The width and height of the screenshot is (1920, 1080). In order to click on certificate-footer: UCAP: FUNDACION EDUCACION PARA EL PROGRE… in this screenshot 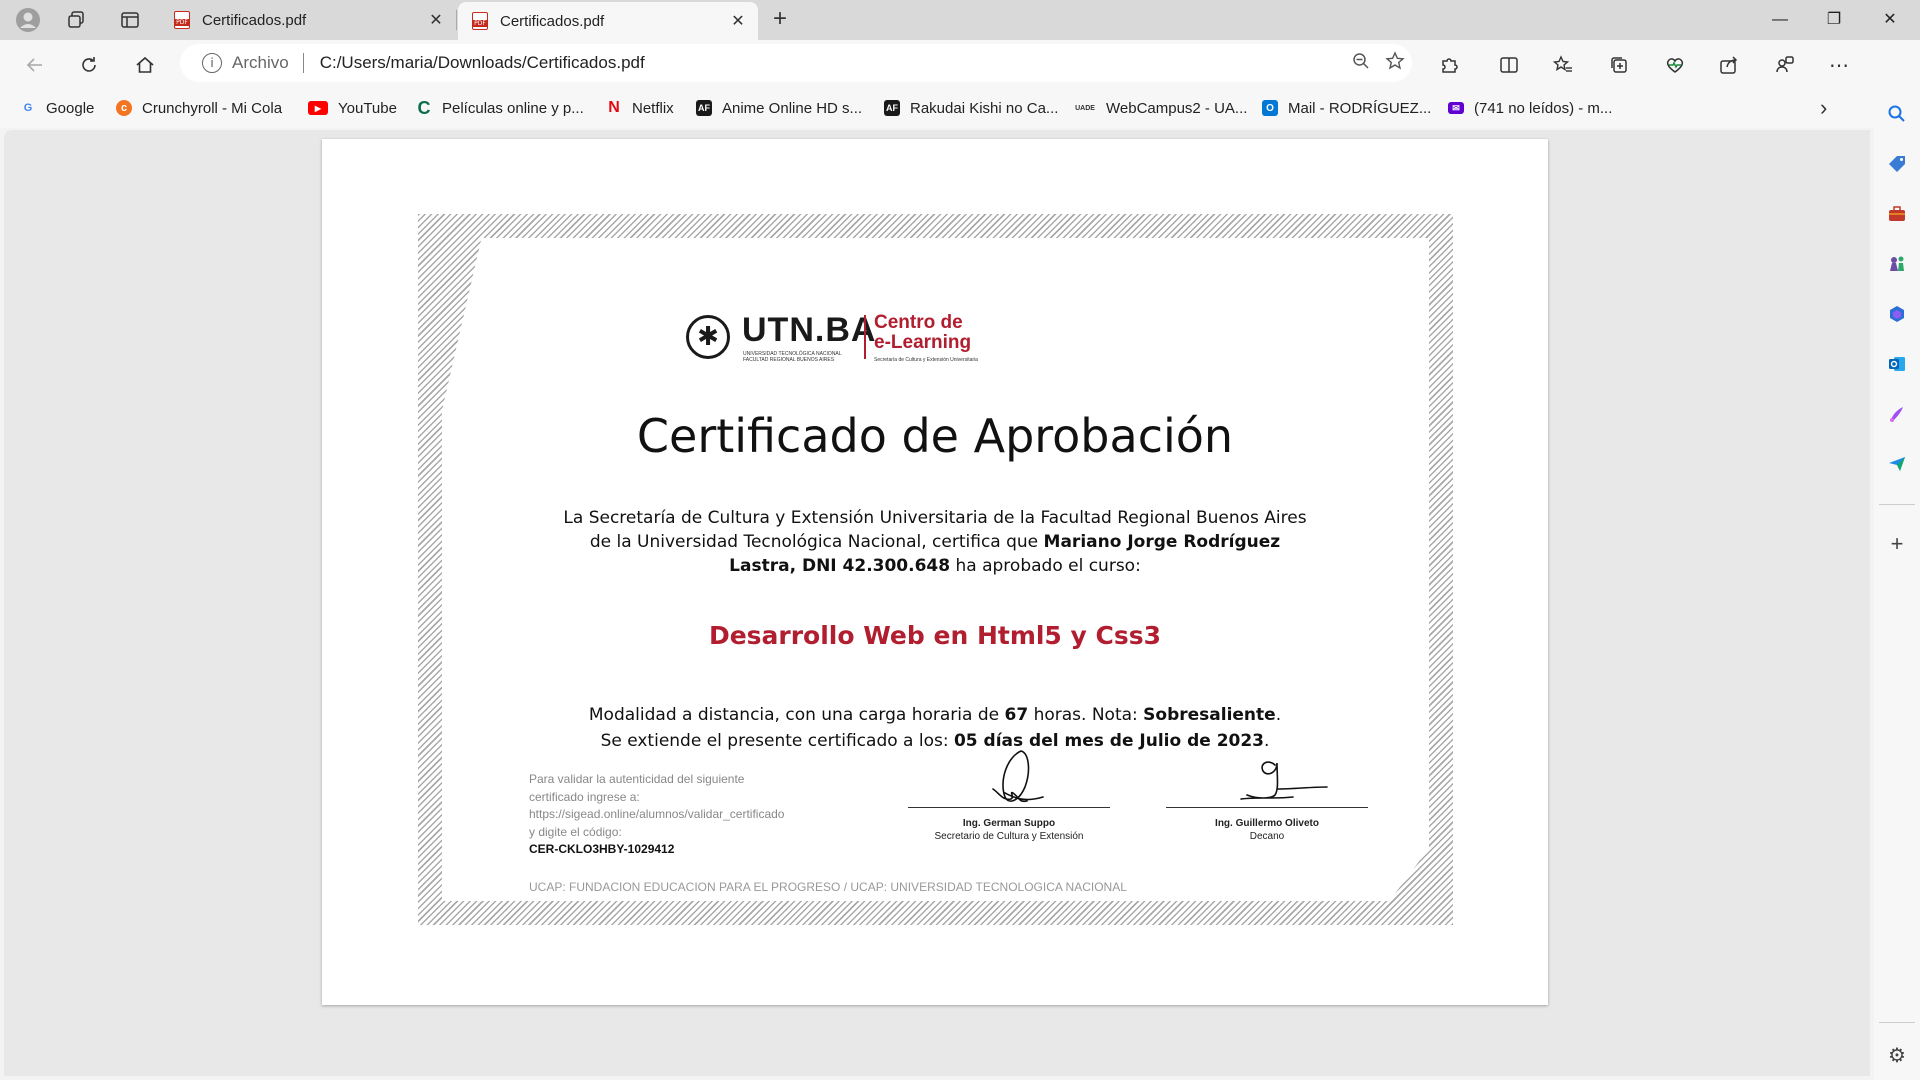, I will do `click(828, 887)`.